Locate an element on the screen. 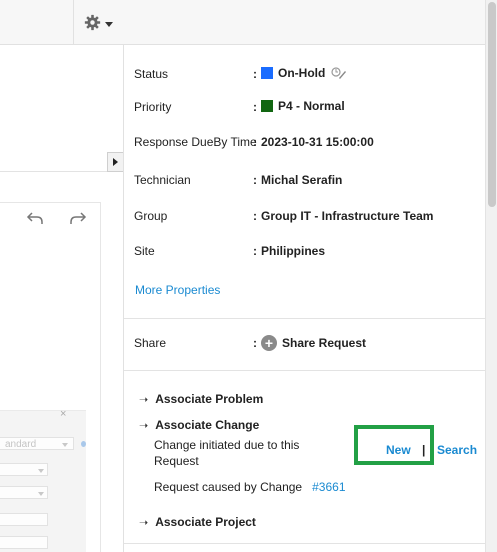  response-due-value: 2023-10-31 15:00:00 is located at coordinates (317, 142).